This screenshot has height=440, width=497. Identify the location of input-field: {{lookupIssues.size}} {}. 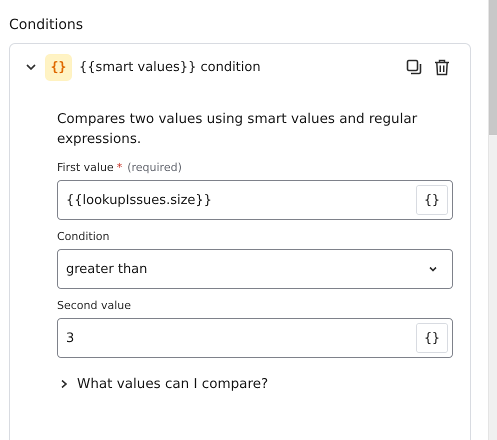
(255, 200).